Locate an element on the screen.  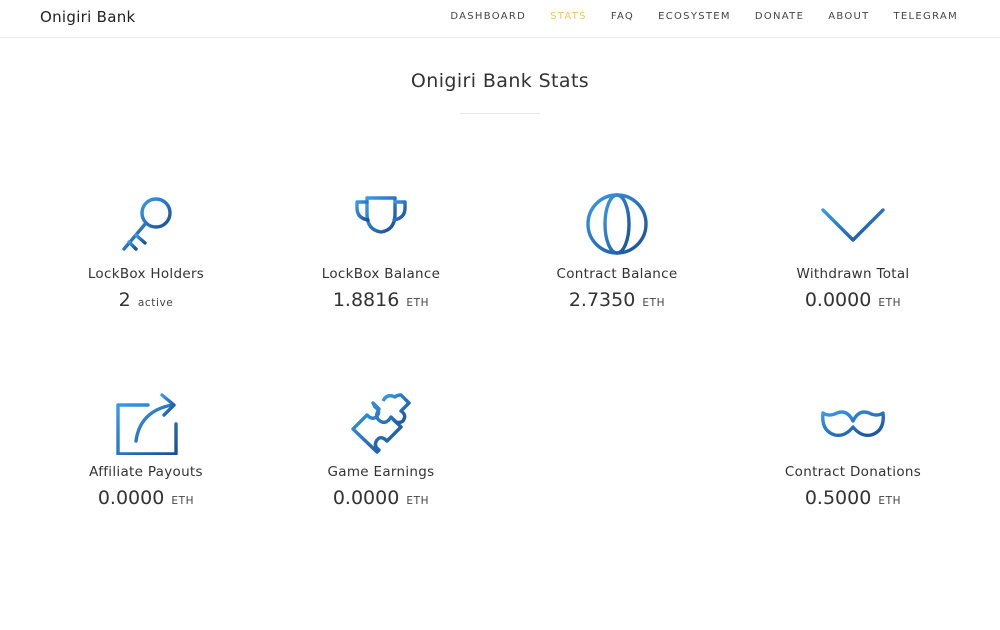
chevron-down-icon is located at coordinates (853, 224).